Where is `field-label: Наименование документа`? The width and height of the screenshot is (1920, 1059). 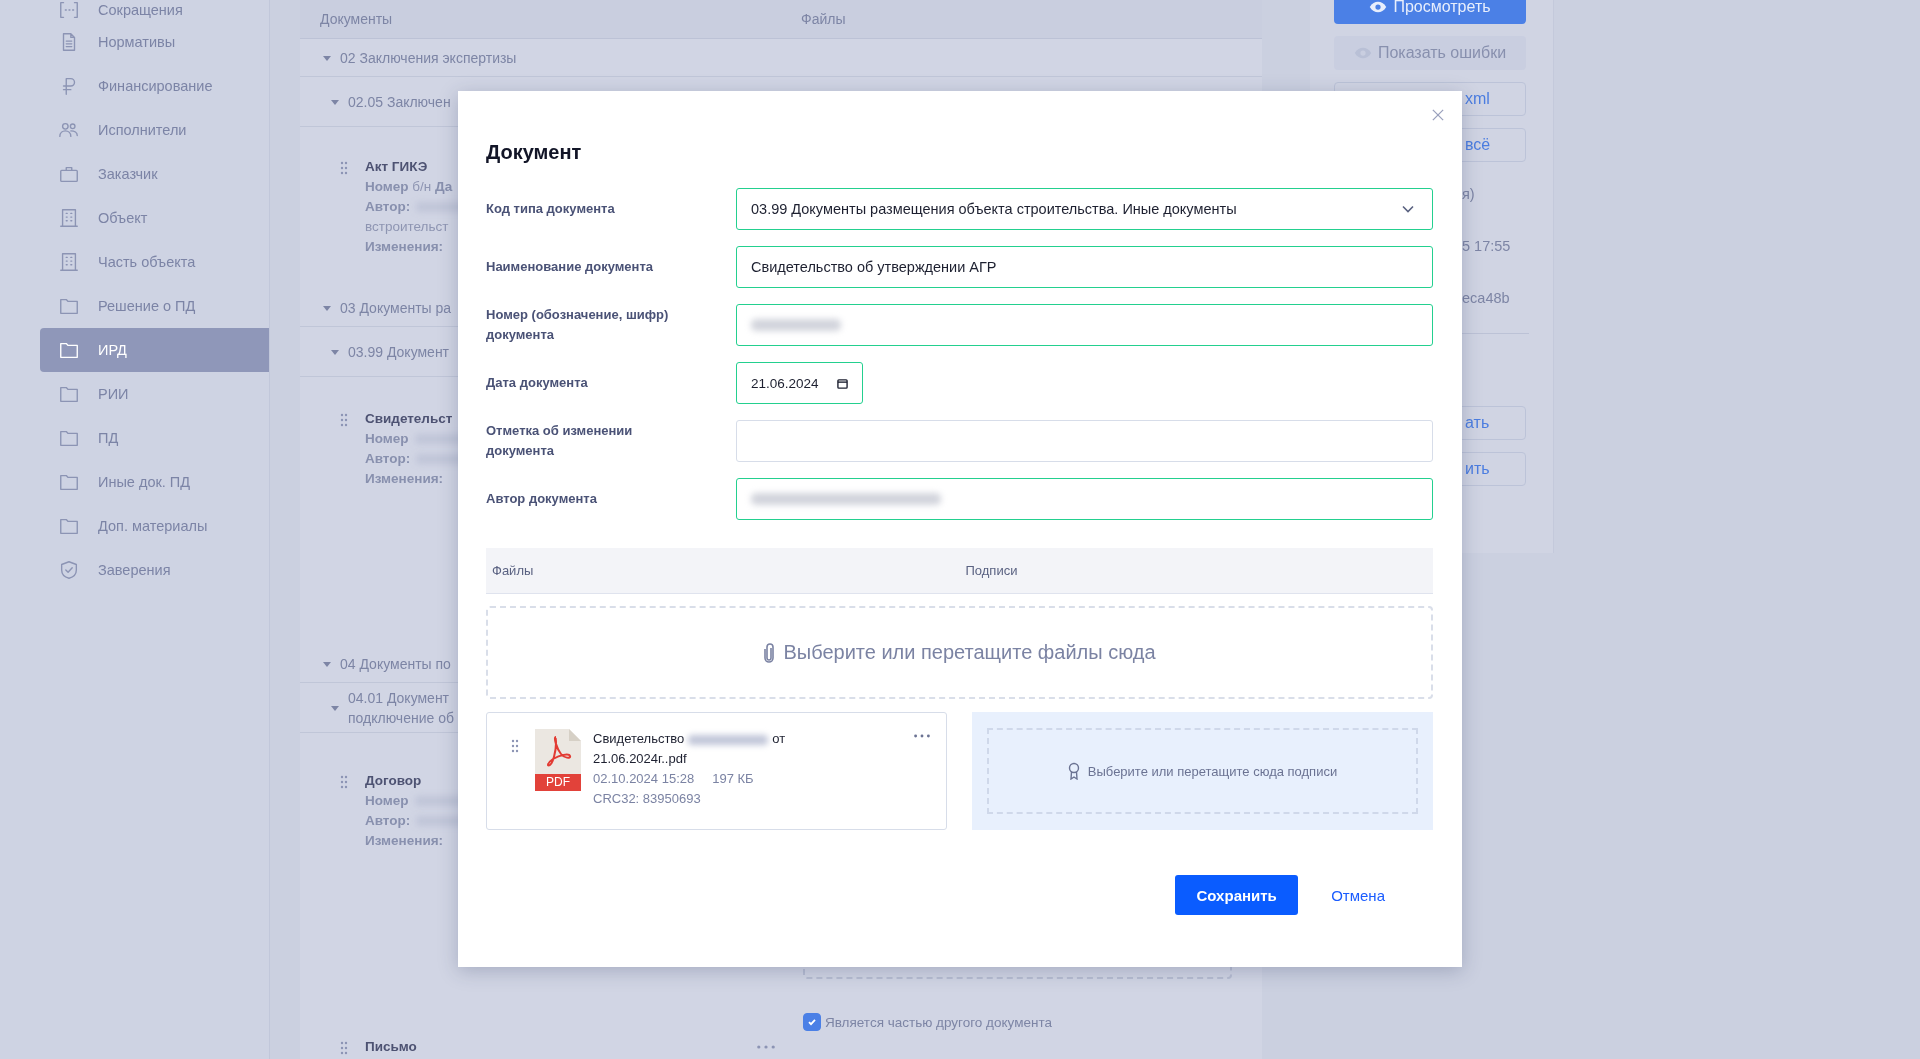
field-label: Наименование документа is located at coordinates (570, 267).